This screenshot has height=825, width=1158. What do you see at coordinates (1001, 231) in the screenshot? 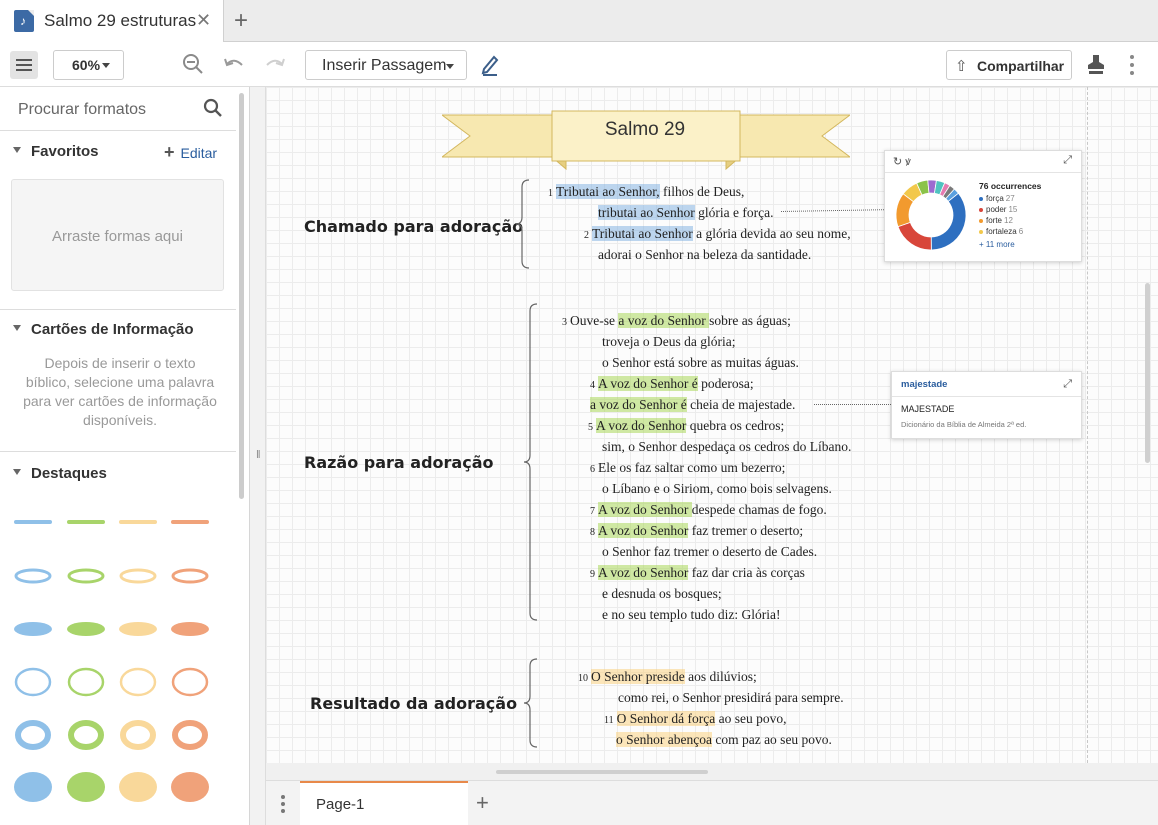
I see `legend-item: fortaleza 6` at bounding box center [1001, 231].